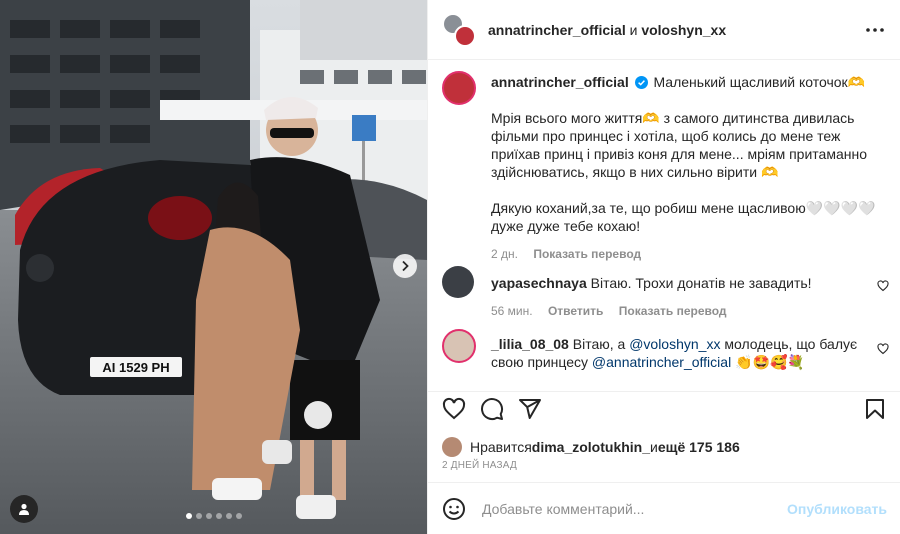  I want to click on mention-link: @voloshyn_xx, so click(674, 344).